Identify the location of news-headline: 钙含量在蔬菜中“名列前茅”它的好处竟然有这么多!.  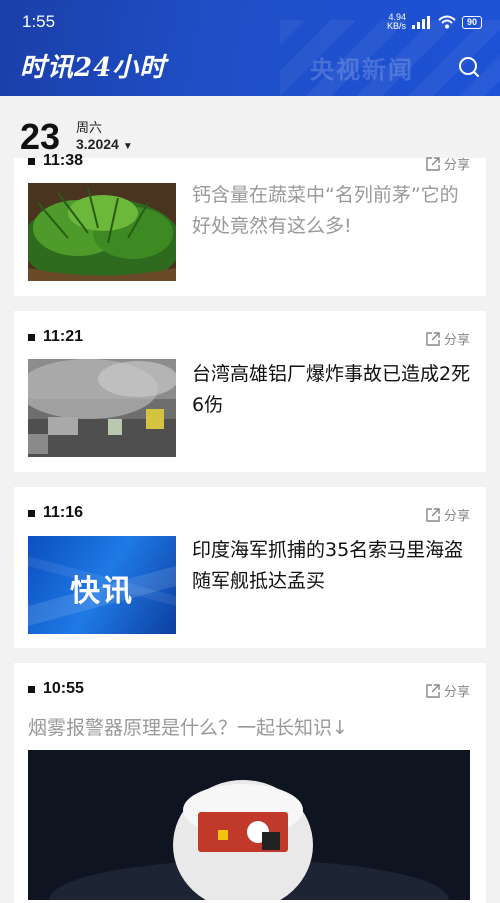
(332, 211).